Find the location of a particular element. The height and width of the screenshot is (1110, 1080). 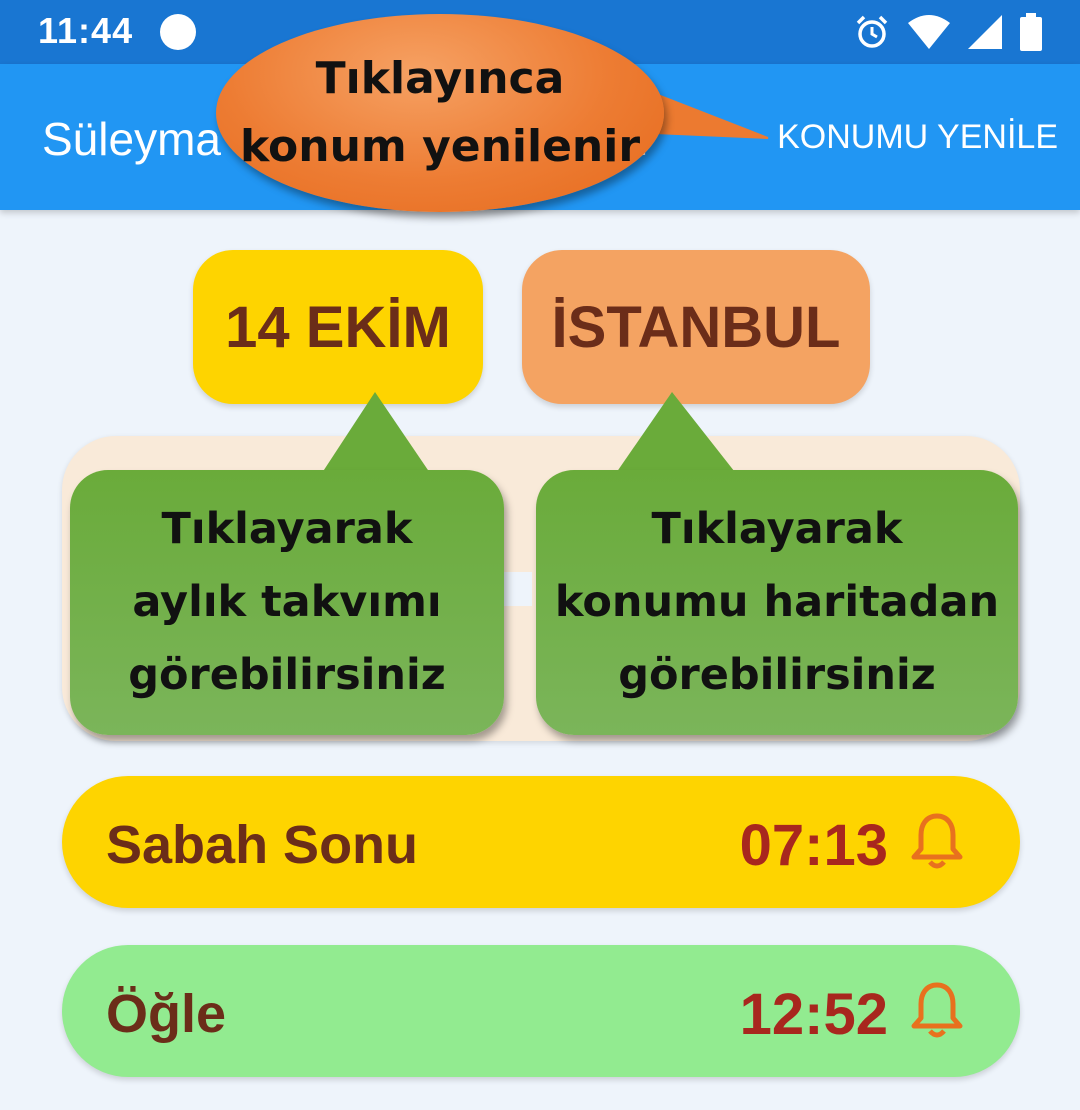

prayer-time: 12:52 is located at coordinates (813, 1014).